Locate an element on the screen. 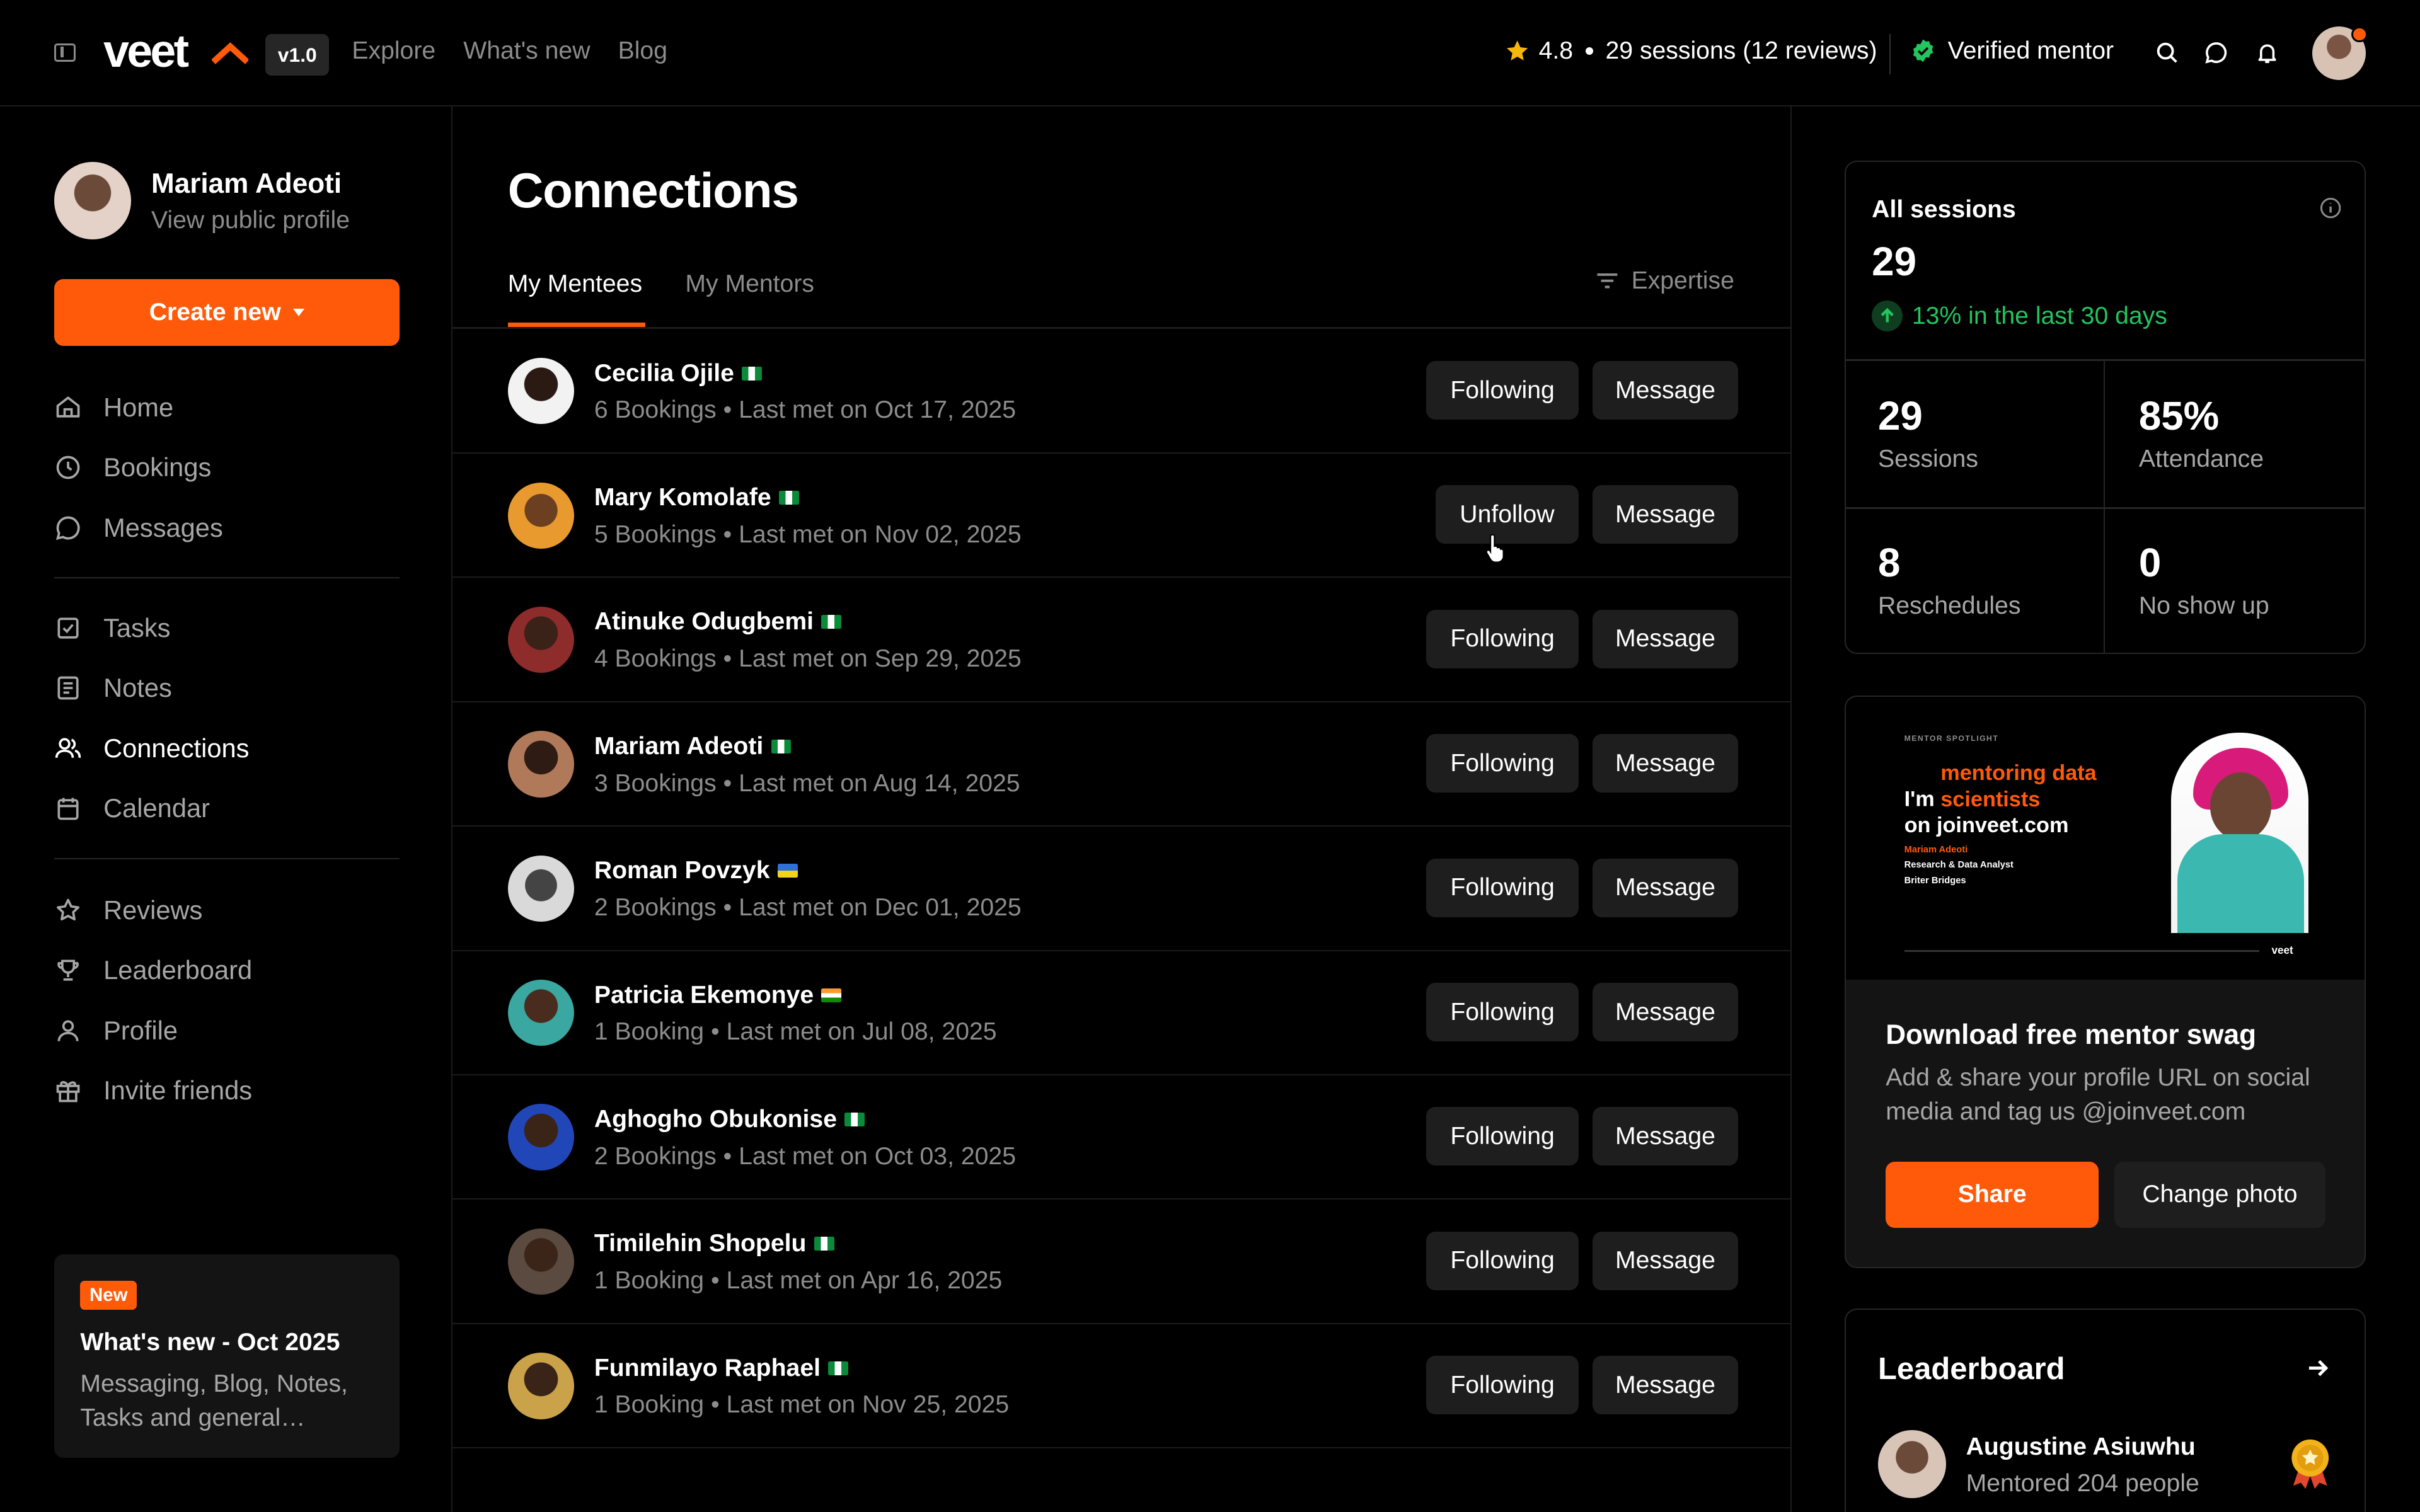 This screenshot has height=1512, width=2420. star-icon is located at coordinates (1517, 50).